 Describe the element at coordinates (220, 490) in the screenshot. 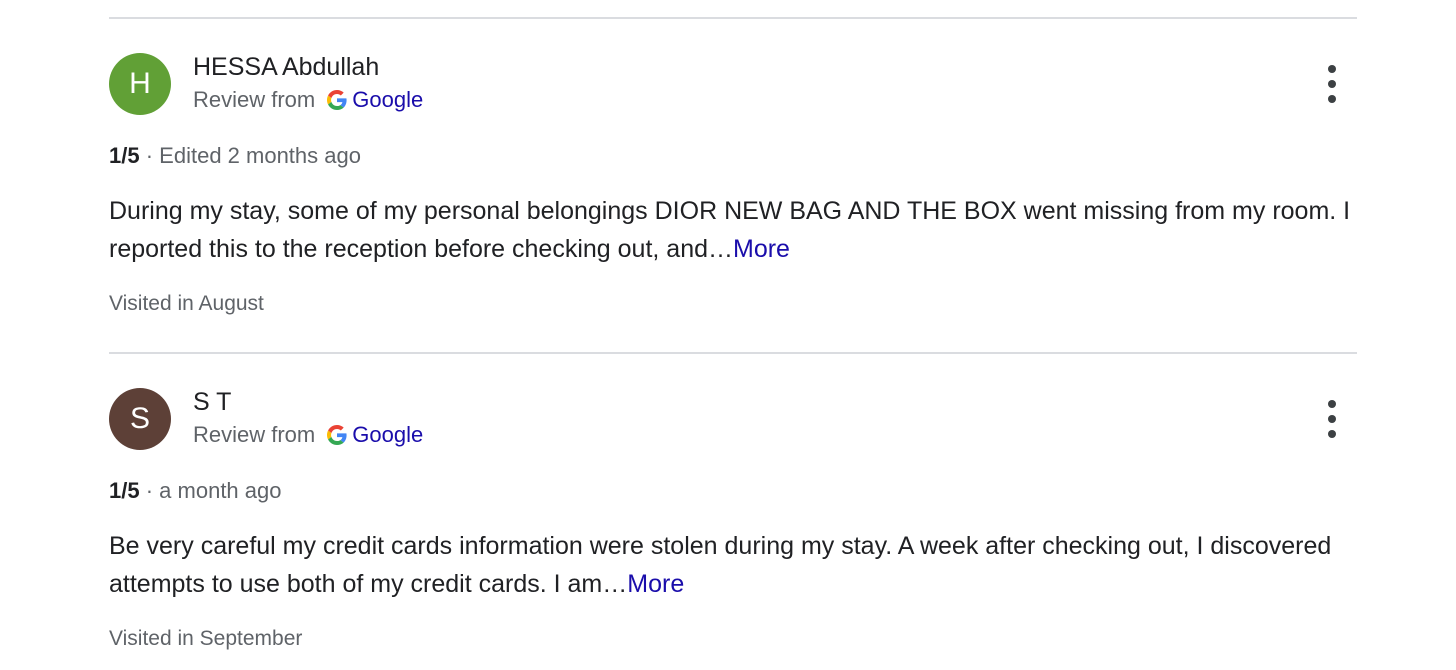

I see `review-time: a month ago` at that location.